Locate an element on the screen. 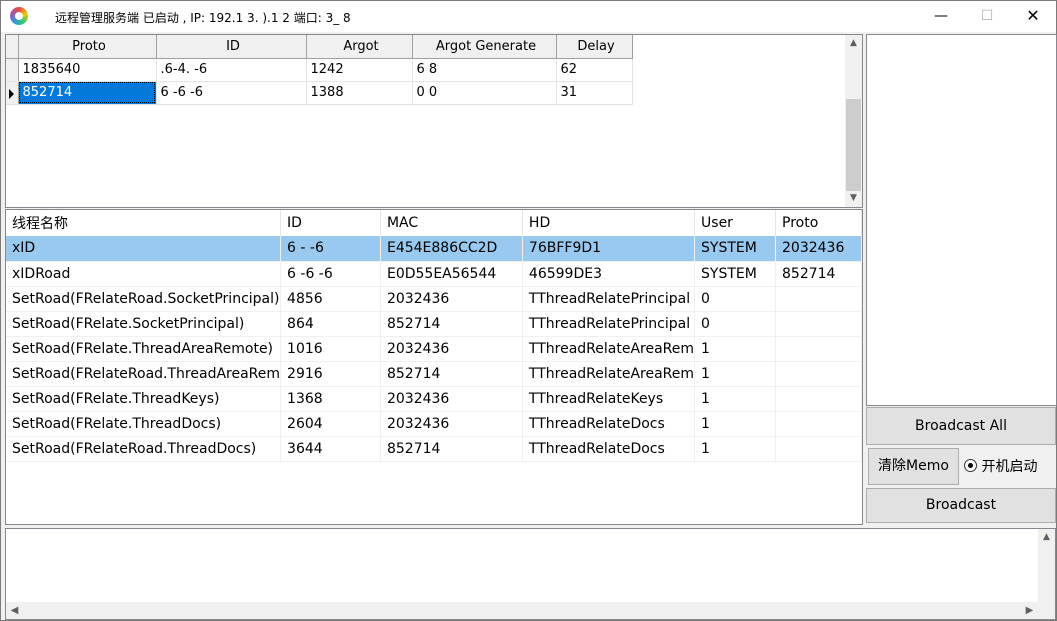  radio-selected-icon is located at coordinates (970, 465).